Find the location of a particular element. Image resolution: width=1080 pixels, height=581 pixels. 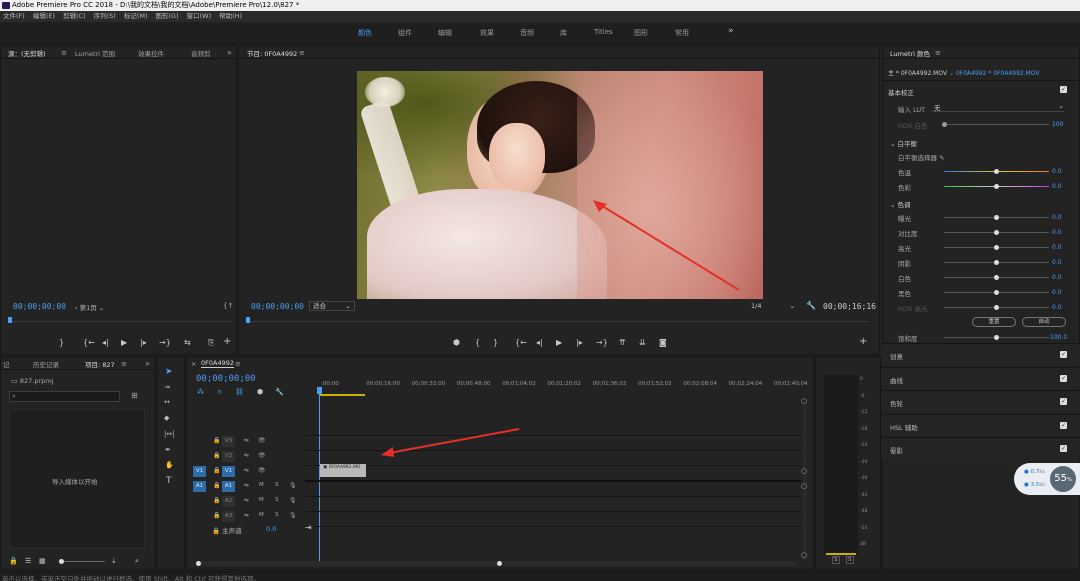

tint-slider is located at coordinates (996, 186).